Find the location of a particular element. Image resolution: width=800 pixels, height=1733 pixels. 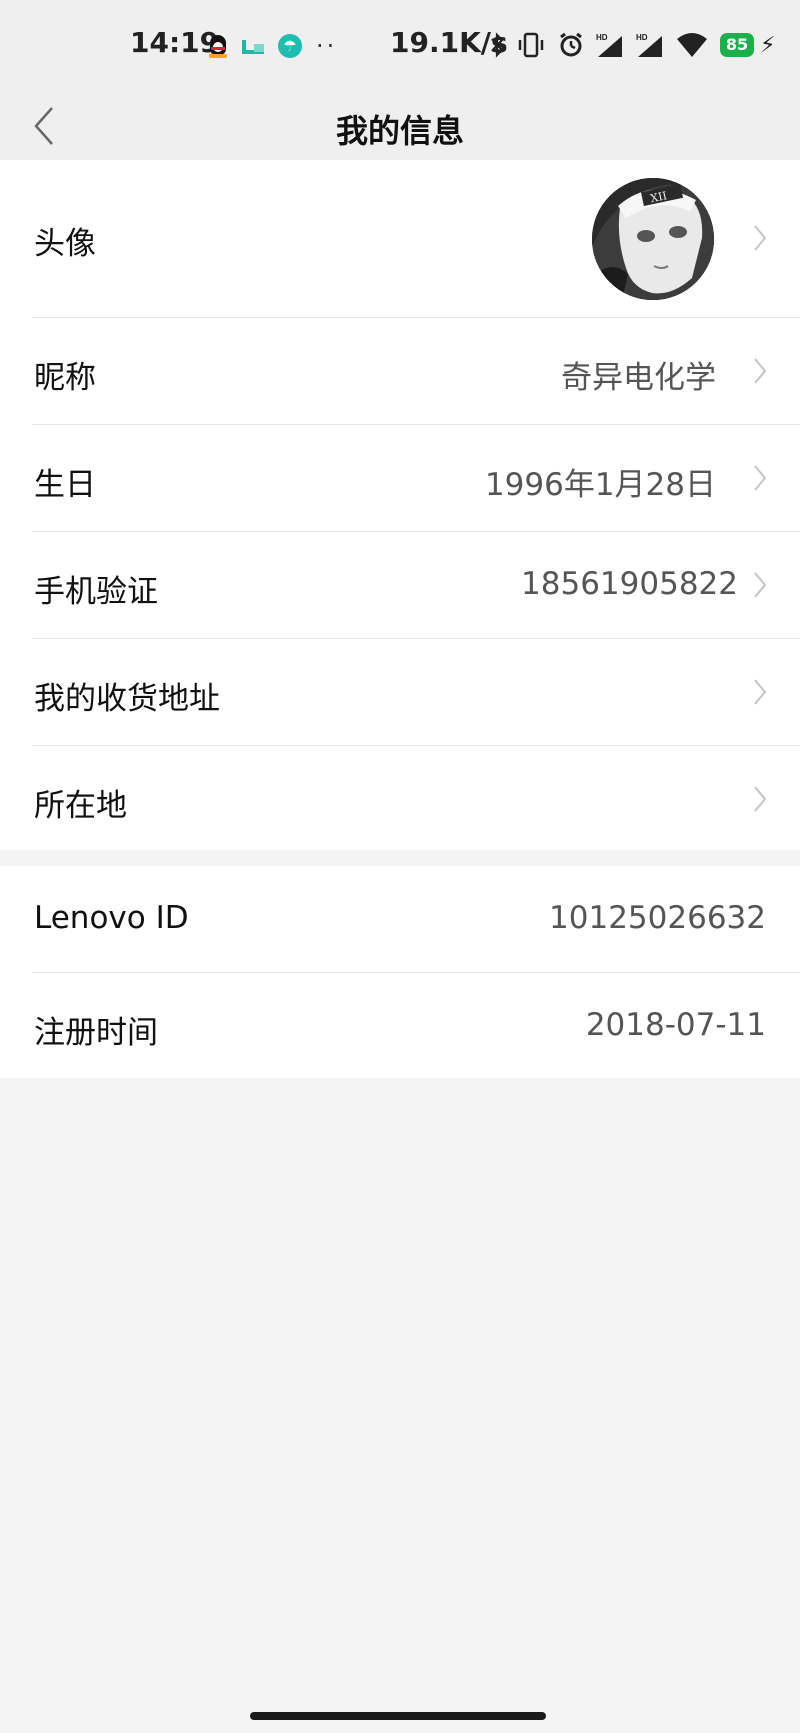

truck-icon is located at coordinates (253, 46).